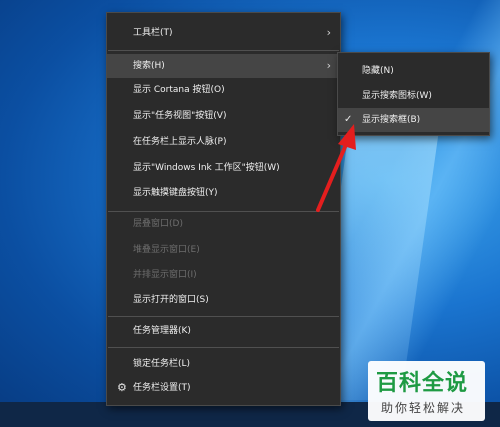  What do you see at coordinates (347, 137) in the screenshot?
I see `arrow-head` at bounding box center [347, 137].